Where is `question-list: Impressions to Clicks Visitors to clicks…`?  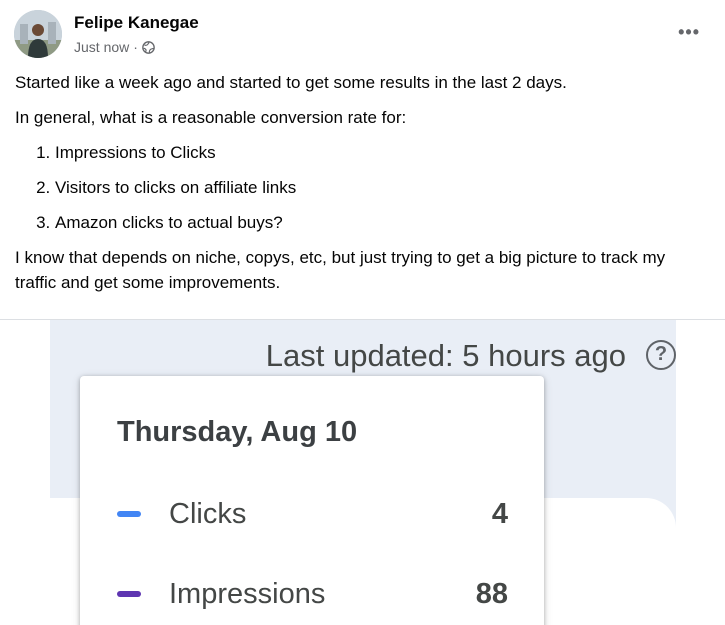
question-list: Impressions to Clicks Visitors to clicks… is located at coordinates (363, 187).